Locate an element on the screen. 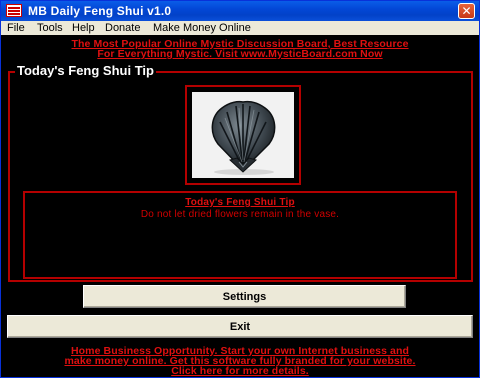 Image resolution: width=480 pixels, height=378 pixels. exit-button-label: Exit is located at coordinates (240, 327).